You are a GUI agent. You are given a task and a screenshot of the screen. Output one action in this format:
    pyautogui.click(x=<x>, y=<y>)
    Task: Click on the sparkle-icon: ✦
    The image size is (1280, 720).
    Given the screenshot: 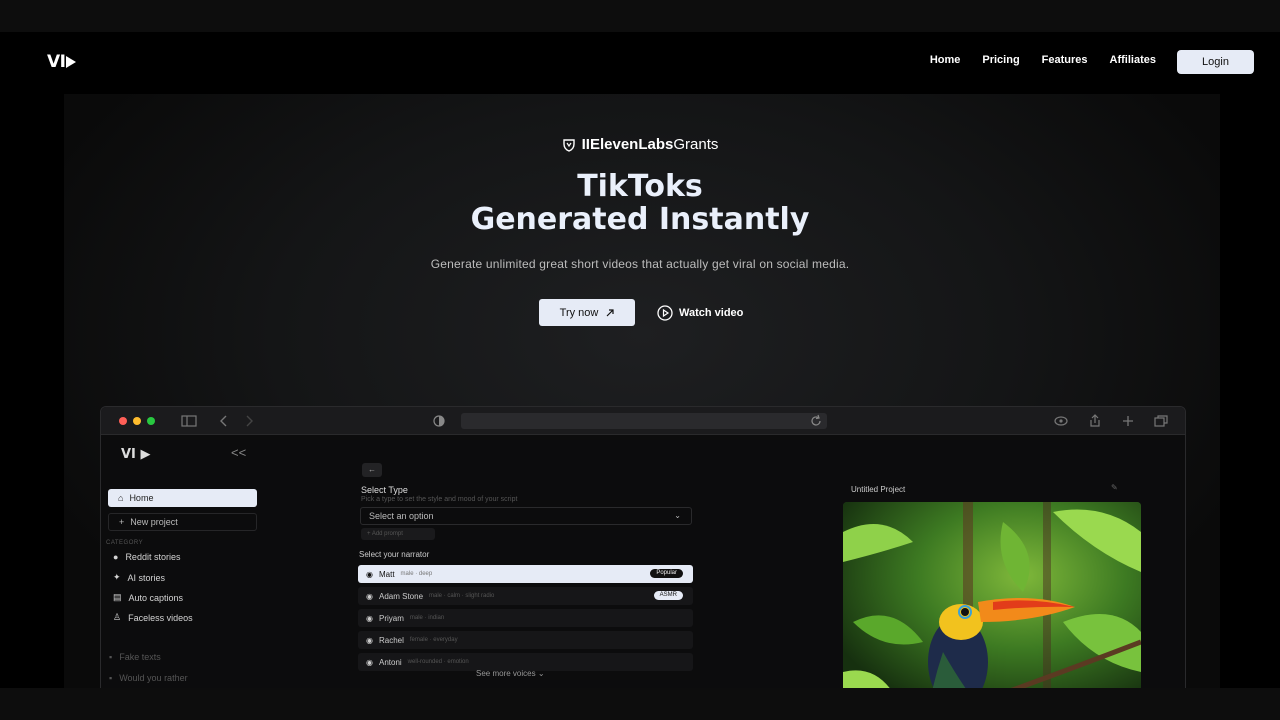 What is the action you would take?
    pyautogui.click(x=117, y=577)
    